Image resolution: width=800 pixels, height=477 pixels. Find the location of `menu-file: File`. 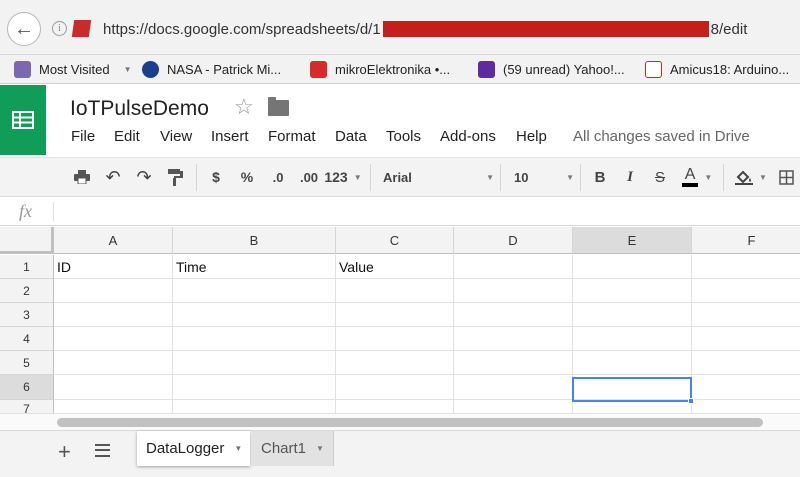

menu-file: File is located at coordinates (83, 136).